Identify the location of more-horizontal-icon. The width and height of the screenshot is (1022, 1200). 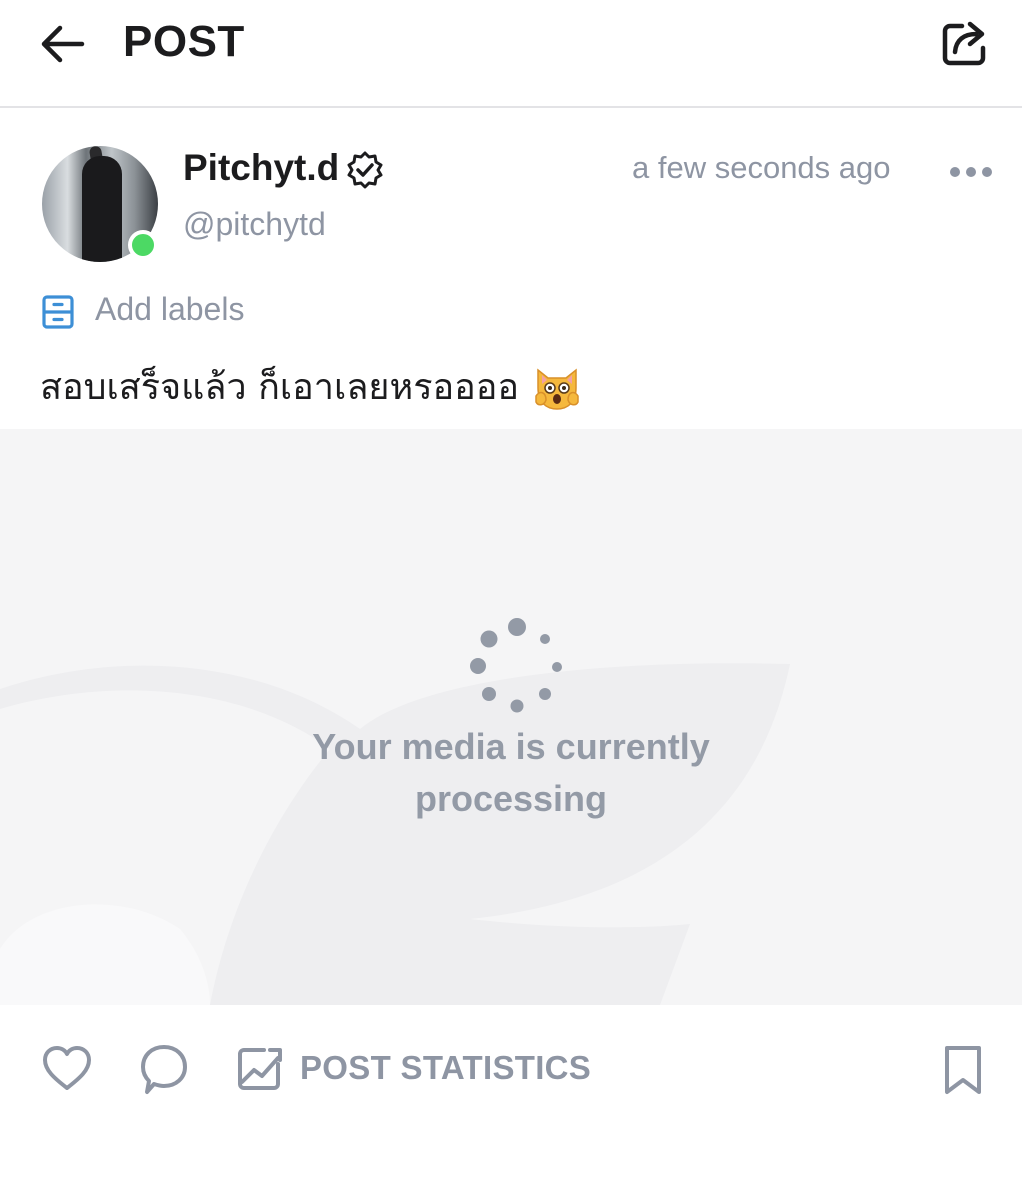
(971, 172).